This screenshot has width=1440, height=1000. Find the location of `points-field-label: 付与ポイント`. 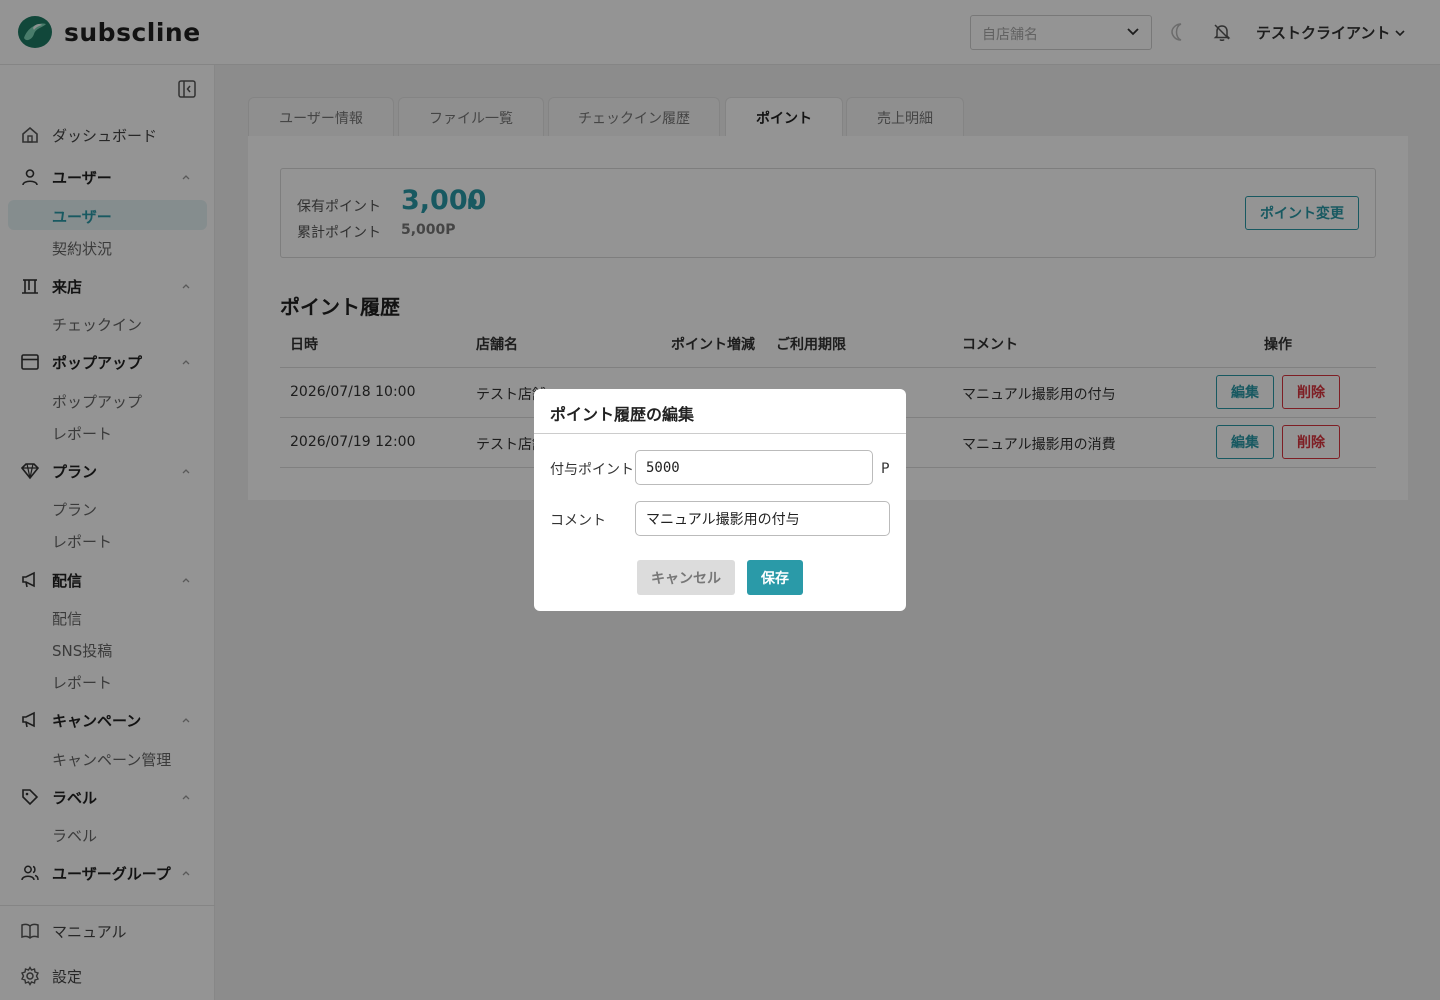

points-field-label: 付与ポイント is located at coordinates (592, 470).